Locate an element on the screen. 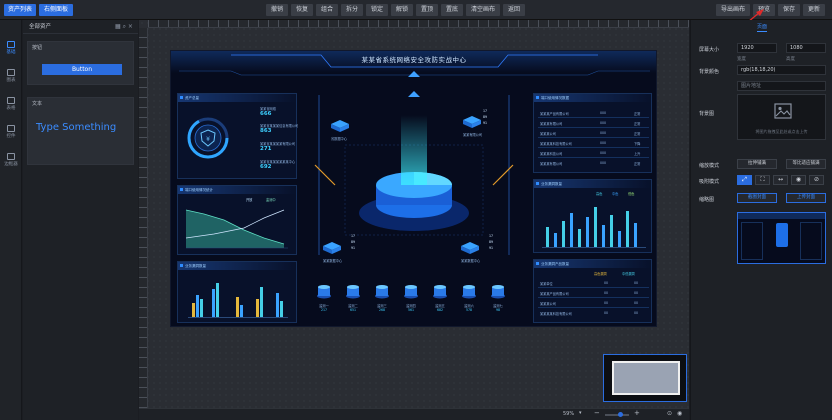 Image resolution: width=832 pixels, height=420 pixels. node-value: 91 is located at coordinates (485, 123).